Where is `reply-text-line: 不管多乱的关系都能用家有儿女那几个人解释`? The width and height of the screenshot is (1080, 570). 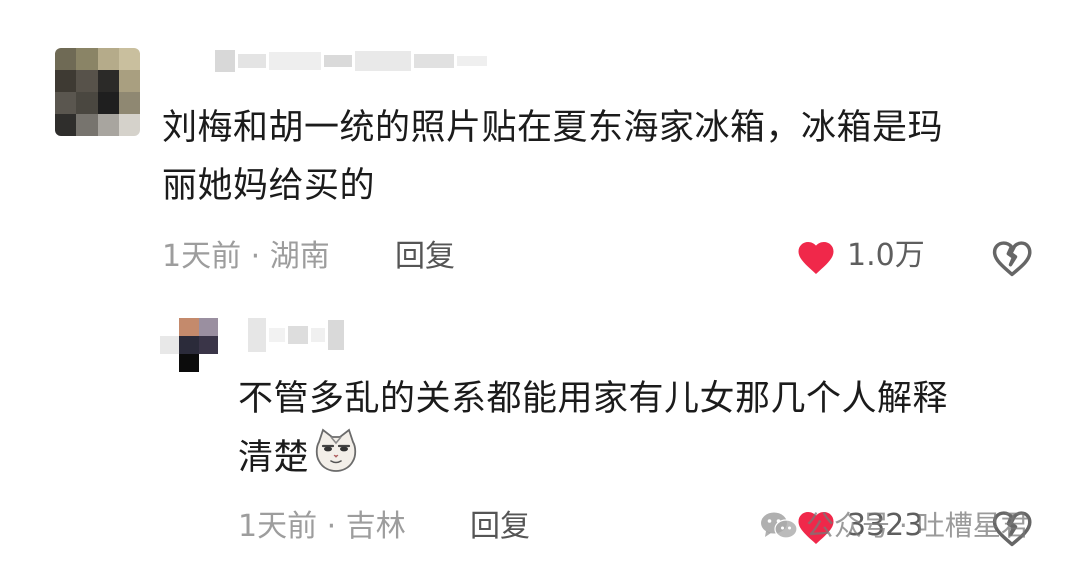
reply-text-line: 不管多乱的关系都能用家有儿女那几个人解释 is located at coordinates (593, 399).